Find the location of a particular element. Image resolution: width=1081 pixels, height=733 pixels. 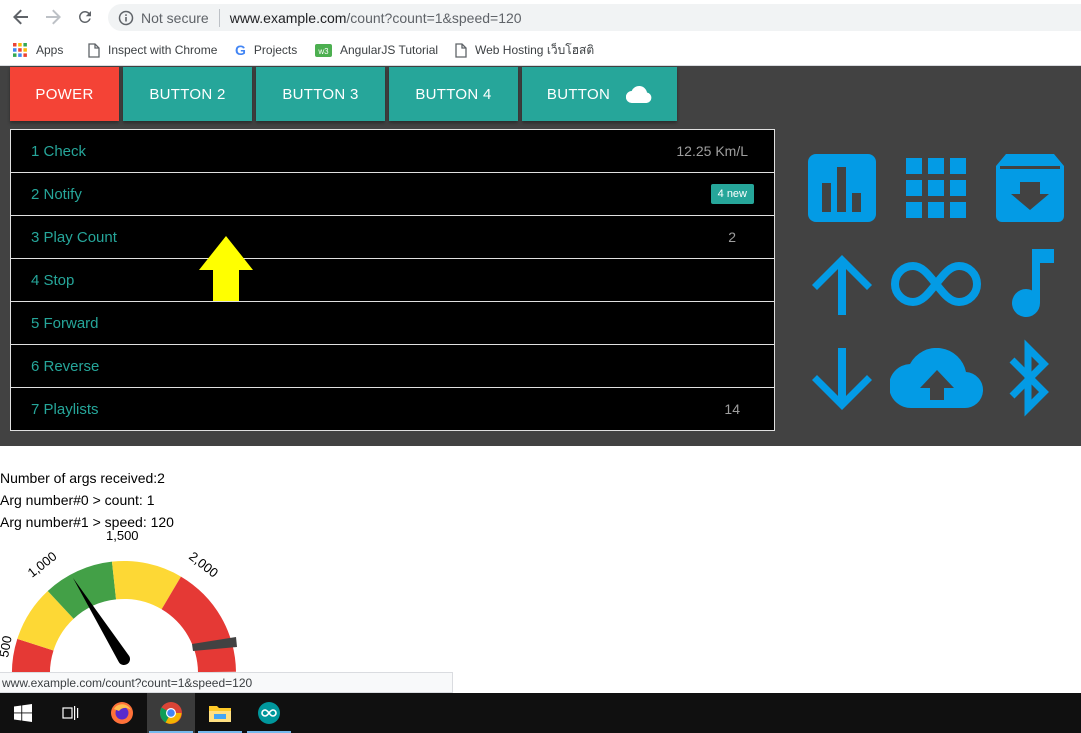

info-icon is located at coordinates (126, 18).